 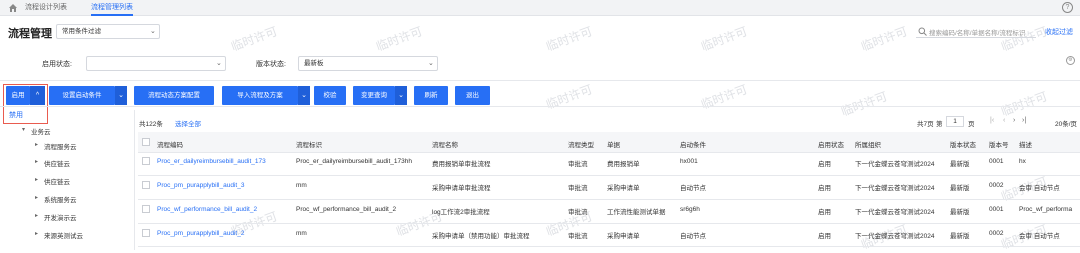 I want to click on page-number-input: 1, so click(x=955, y=121).